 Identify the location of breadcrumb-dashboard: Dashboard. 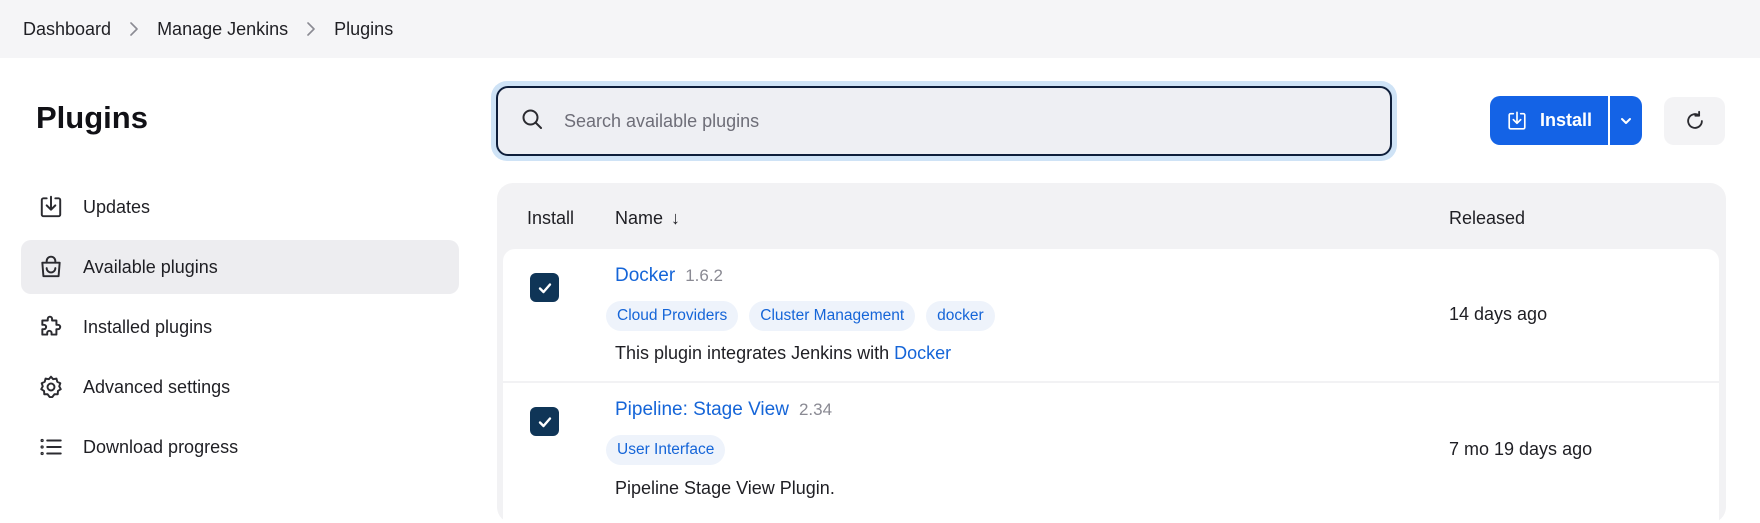
(67, 29).